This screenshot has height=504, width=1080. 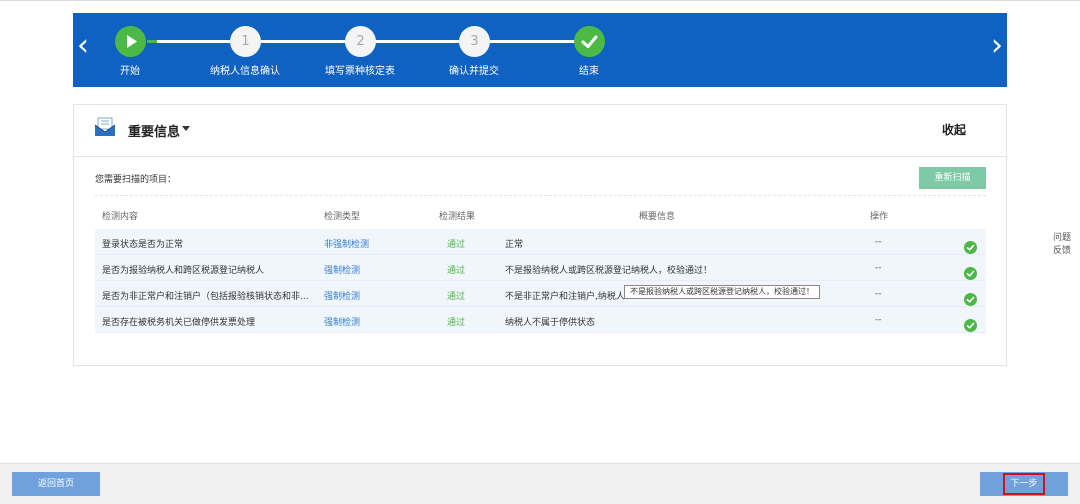 What do you see at coordinates (1061, 238) in the screenshot?
I see `feedback-label-line1: 问题` at bounding box center [1061, 238].